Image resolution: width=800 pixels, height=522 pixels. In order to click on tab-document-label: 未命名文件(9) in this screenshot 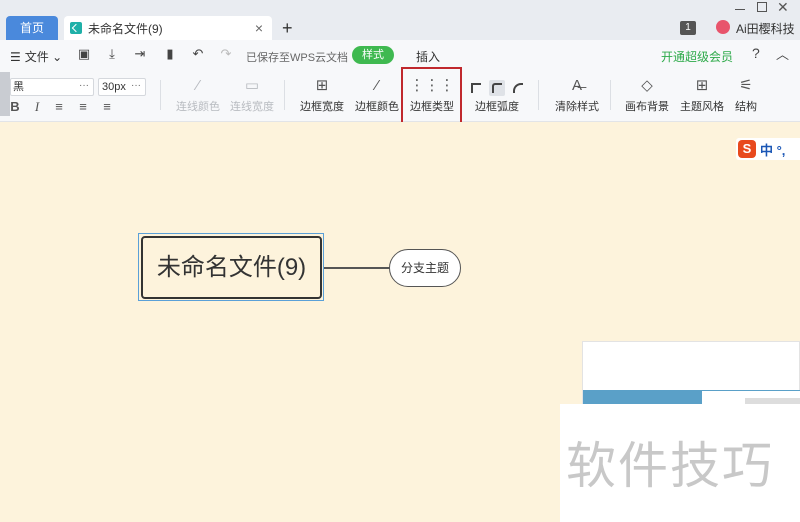, I will do `click(125, 28)`.